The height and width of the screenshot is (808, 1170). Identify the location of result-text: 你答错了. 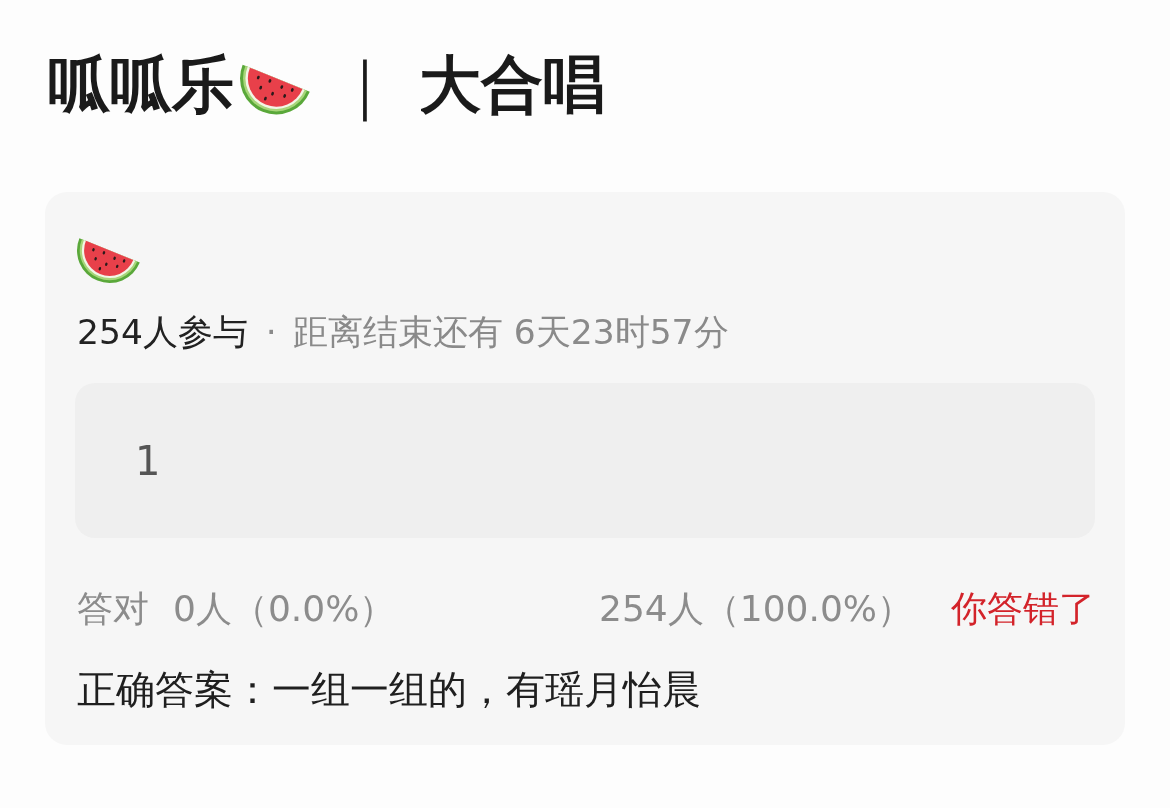
(1023, 609).